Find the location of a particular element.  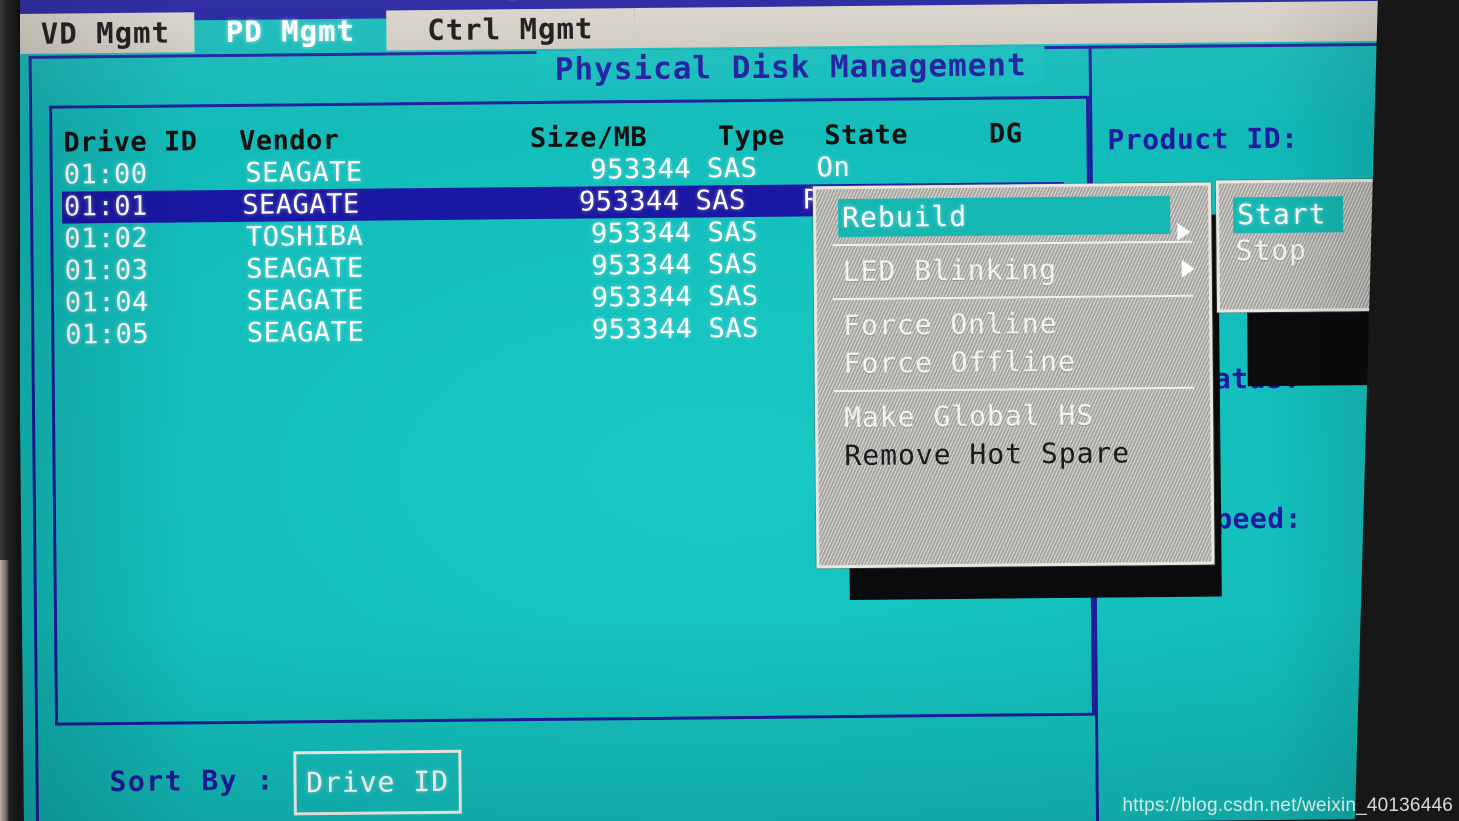

menu-item-led-blinking: LED Blinking is located at coordinates (1013, 271).